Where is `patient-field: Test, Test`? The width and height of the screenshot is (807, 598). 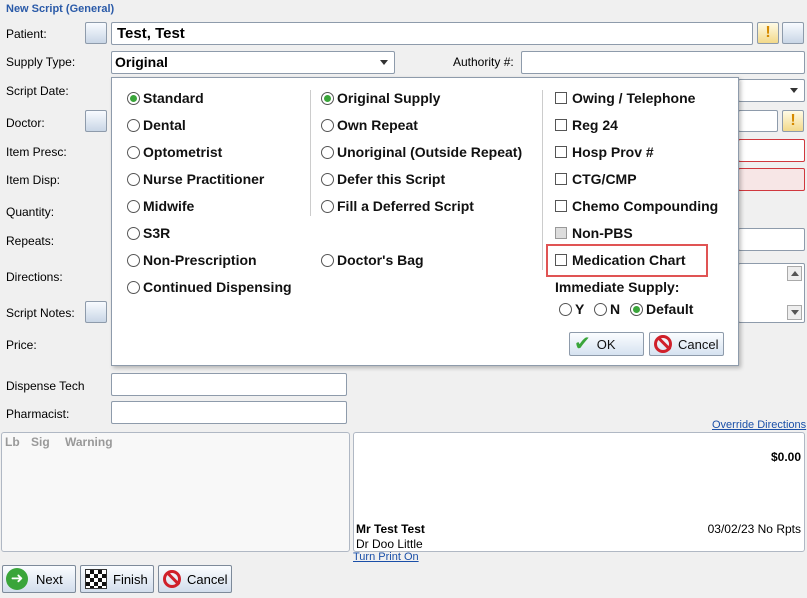 patient-field: Test, Test is located at coordinates (432, 33).